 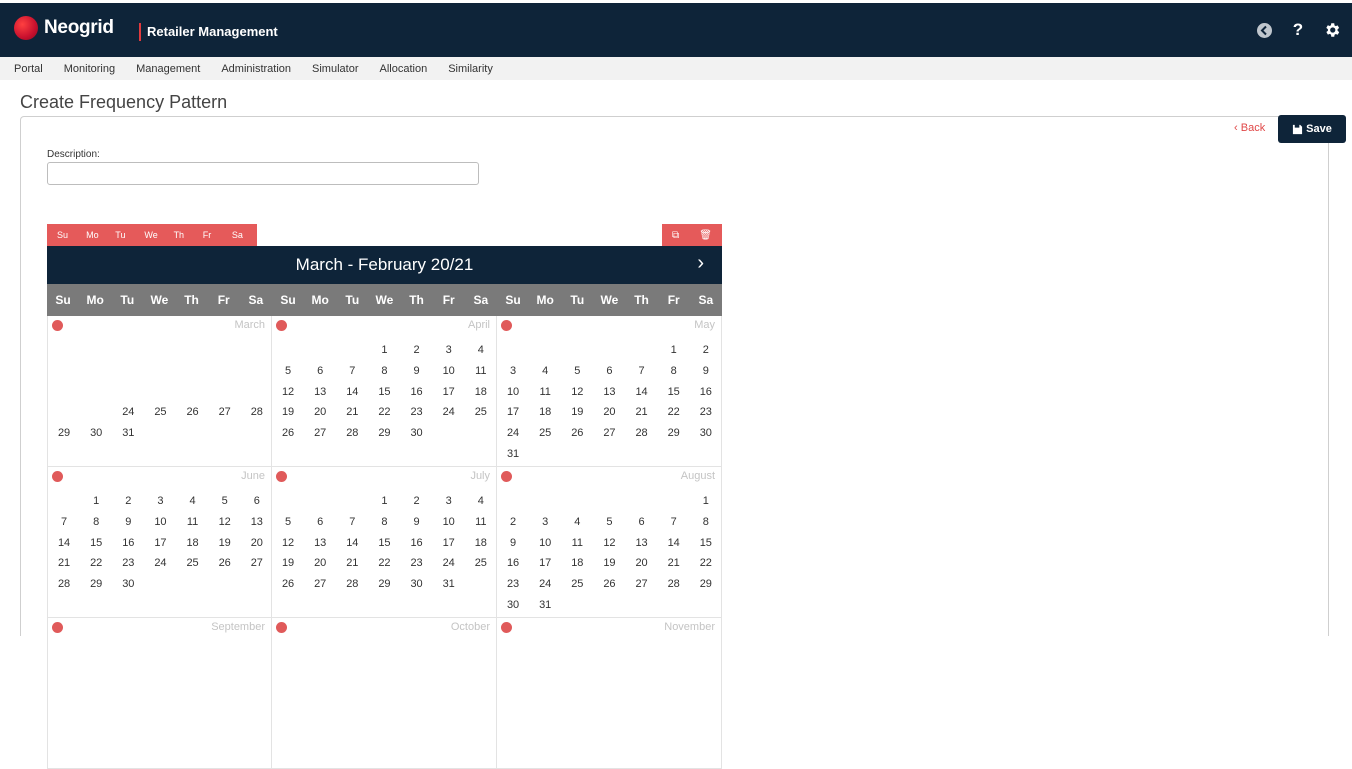 I want to click on gear-icon, so click(x=1332, y=30).